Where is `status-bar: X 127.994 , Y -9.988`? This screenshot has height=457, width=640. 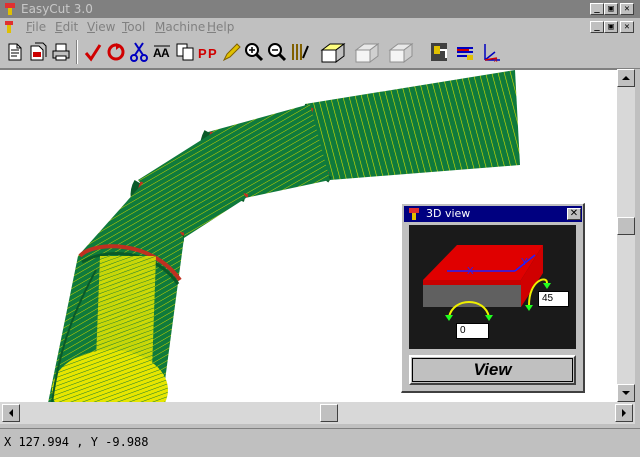
status-bar: X 127.994 , Y -9.988 is located at coordinates (320, 442).